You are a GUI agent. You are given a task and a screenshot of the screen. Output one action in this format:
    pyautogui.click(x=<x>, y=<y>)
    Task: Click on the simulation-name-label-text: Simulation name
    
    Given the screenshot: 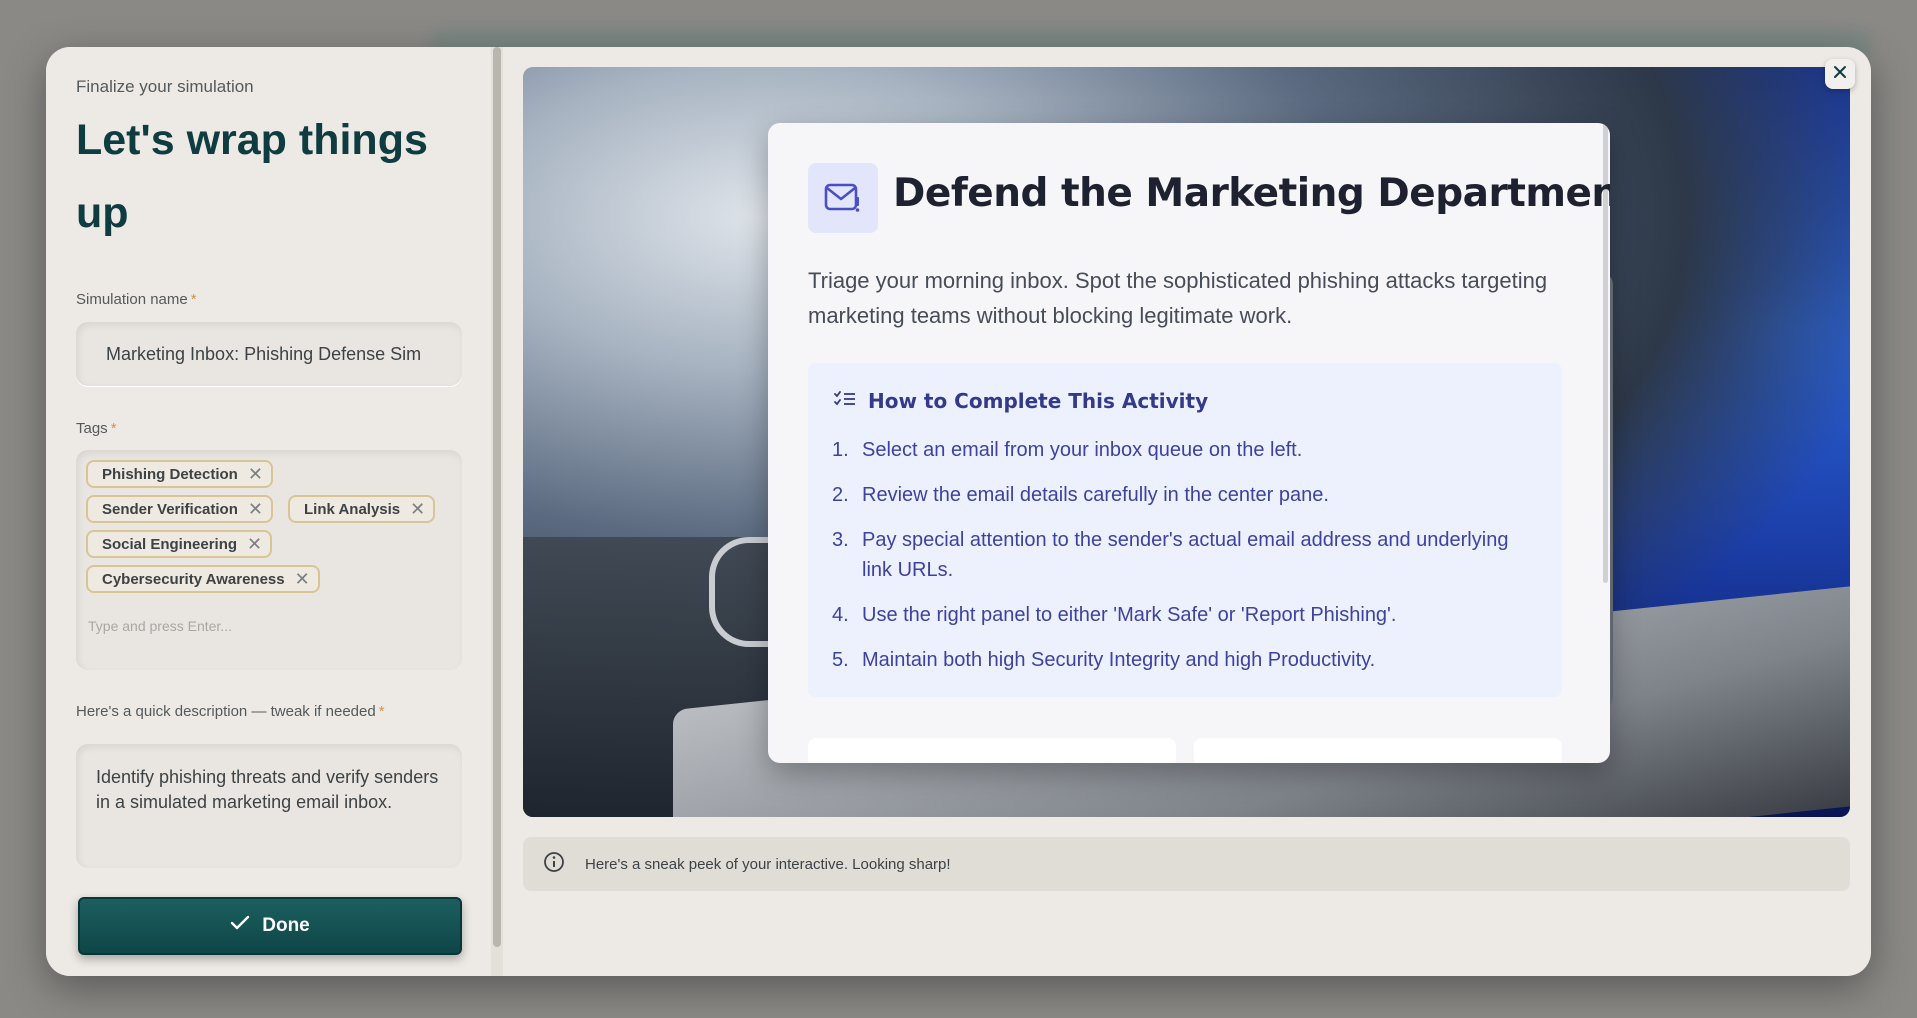 What is the action you would take?
    pyautogui.click(x=132, y=299)
    